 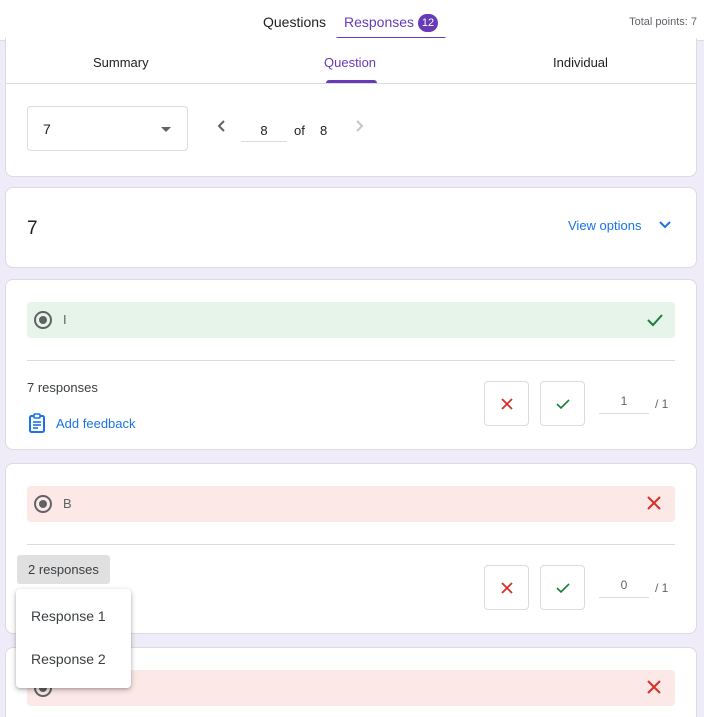 What do you see at coordinates (47, 129) in the screenshot?
I see `question-select-value: 7` at bounding box center [47, 129].